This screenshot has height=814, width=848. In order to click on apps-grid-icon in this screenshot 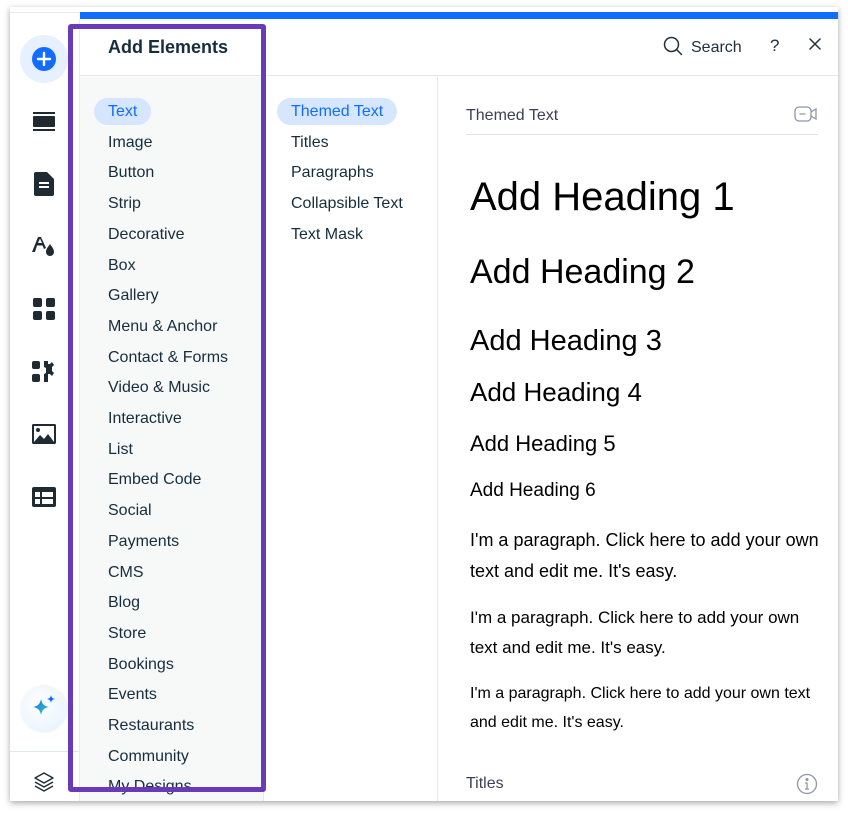, I will do `click(44, 309)`.